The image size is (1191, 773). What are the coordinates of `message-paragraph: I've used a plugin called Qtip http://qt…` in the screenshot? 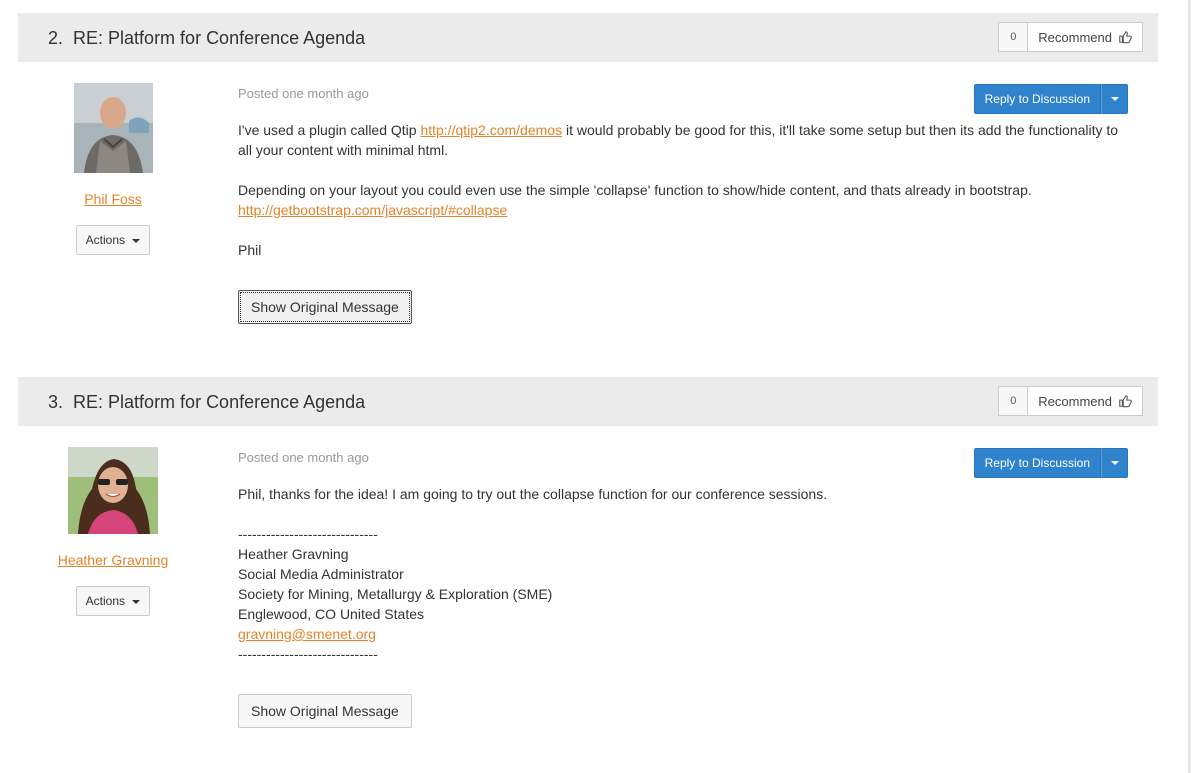 It's located at (683, 140).